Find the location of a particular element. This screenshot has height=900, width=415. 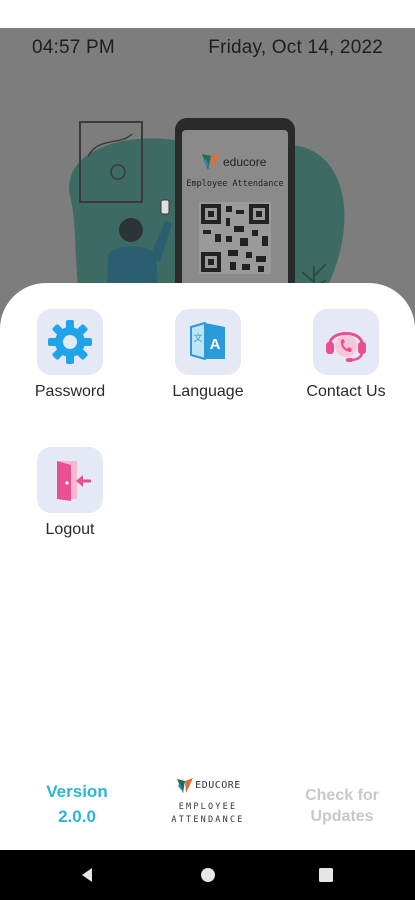

language-tile: A 文 Language is located at coordinates (208, 355).